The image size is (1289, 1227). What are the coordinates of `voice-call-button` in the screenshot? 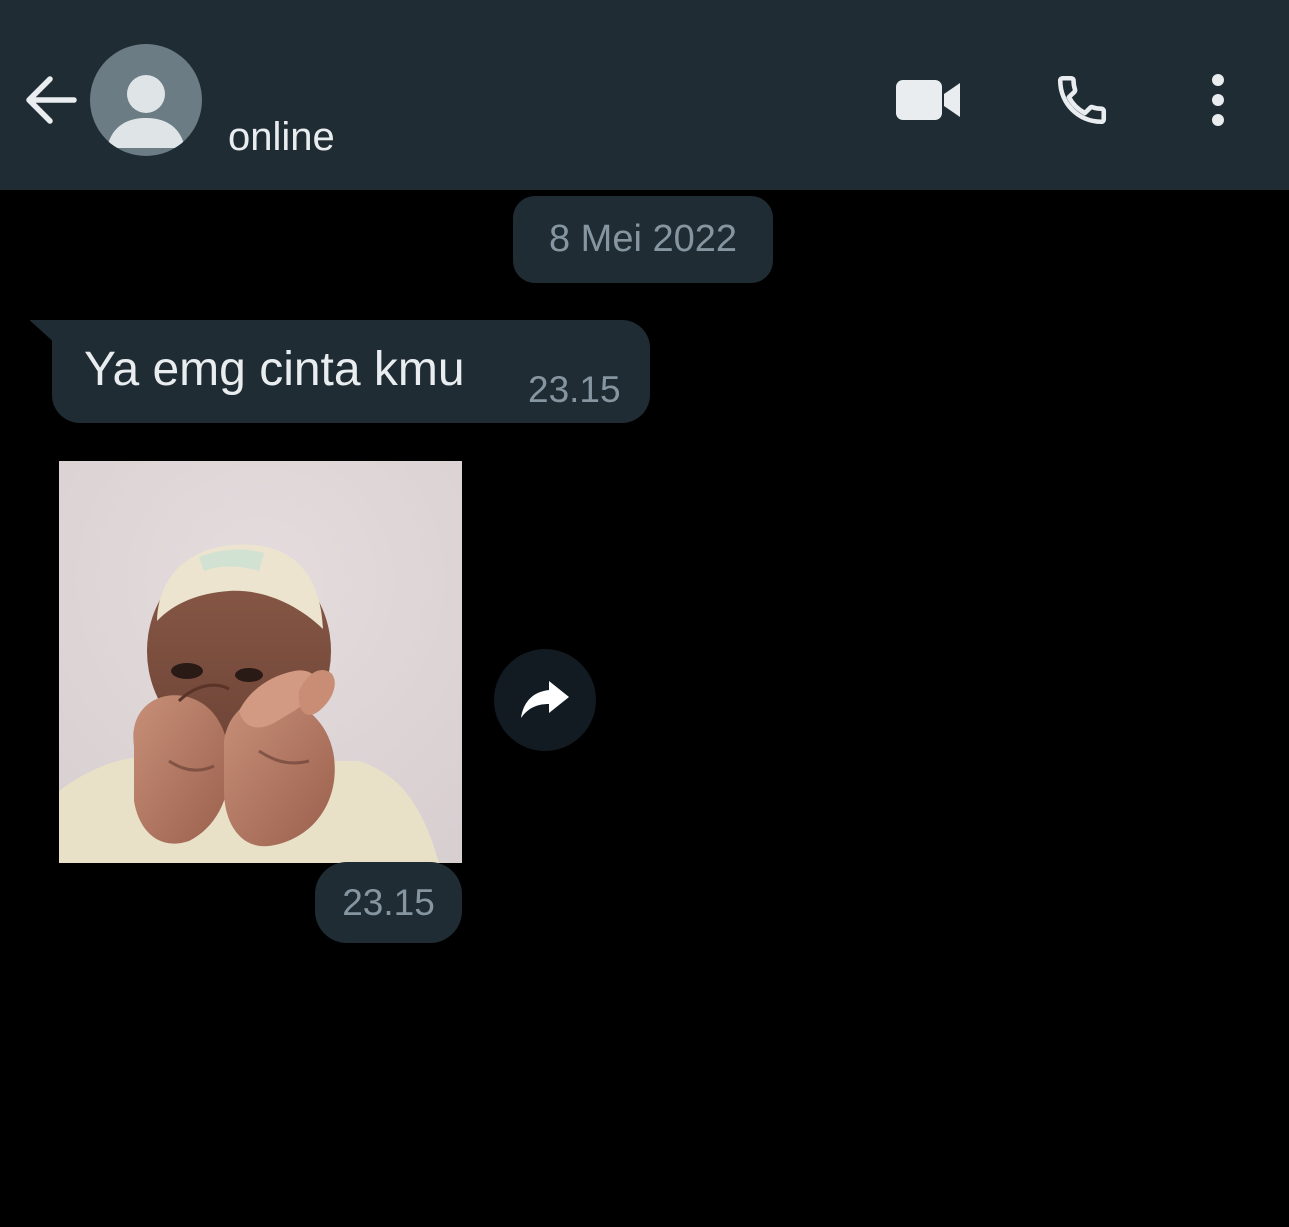 It's located at (1082, 100).